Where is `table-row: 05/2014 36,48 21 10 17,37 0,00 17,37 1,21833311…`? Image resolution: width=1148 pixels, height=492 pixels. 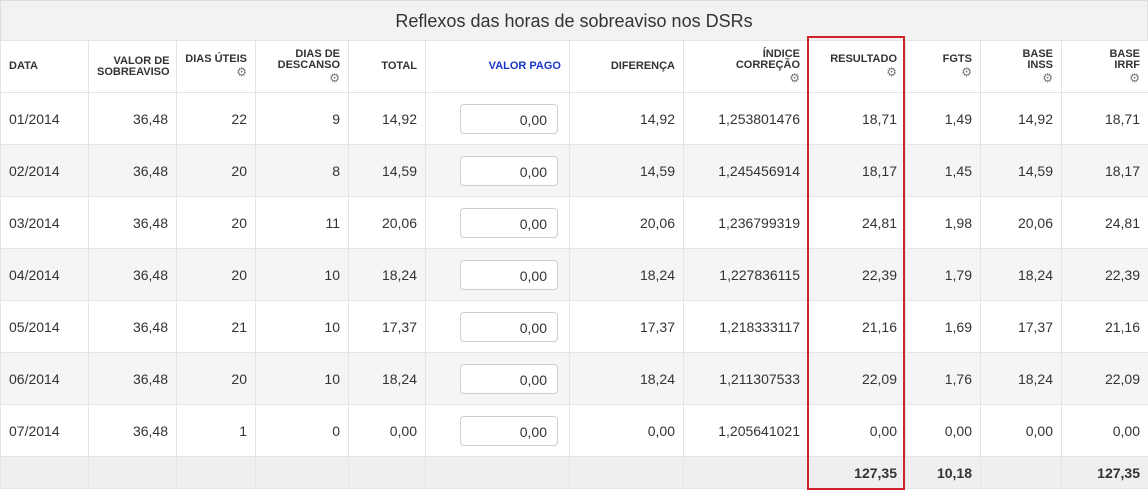
table-row: 05/2014 36,48 21 10 17,37 0,00 17,37 1,21833311… is located at coordinates (574, 326).